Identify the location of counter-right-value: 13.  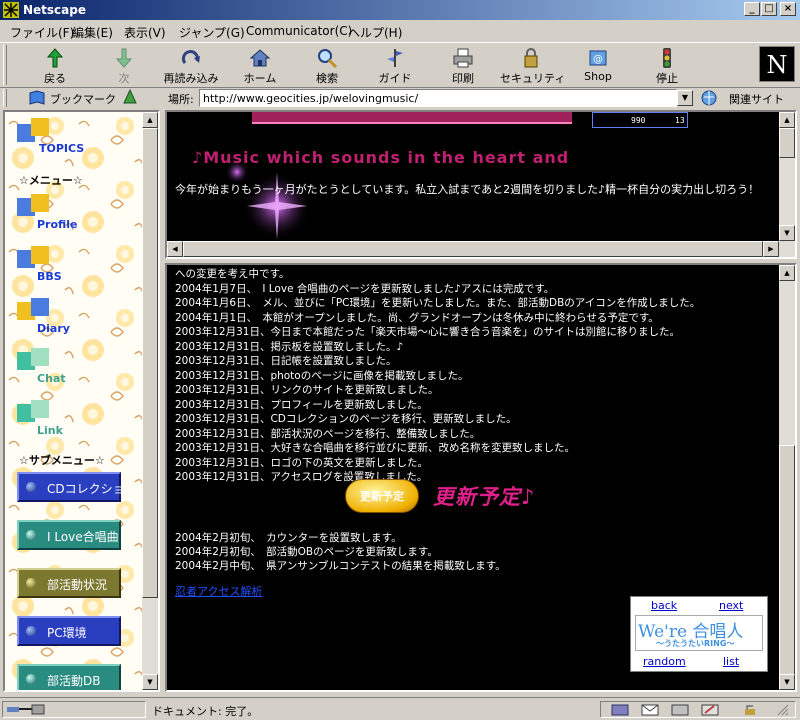
(680, 120).